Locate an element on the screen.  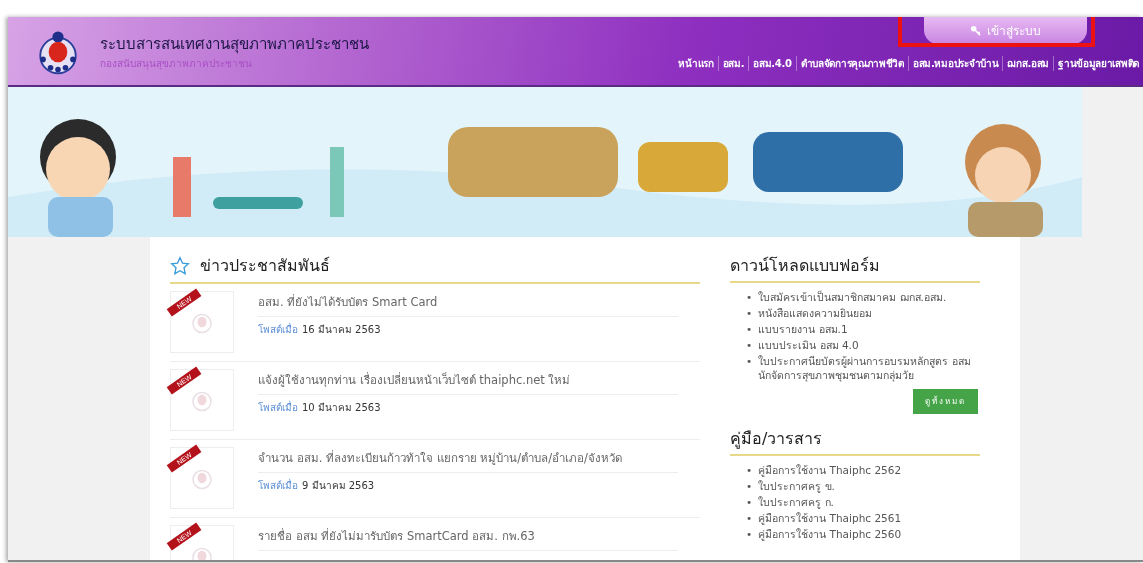
news-link: แจ้งผู้ใช้งานทุกท่าน เรื่องเปลี่ยนหน้าเว็บไซต์ thaiphc.net ใหม่ is located at coordinates (468, 382).